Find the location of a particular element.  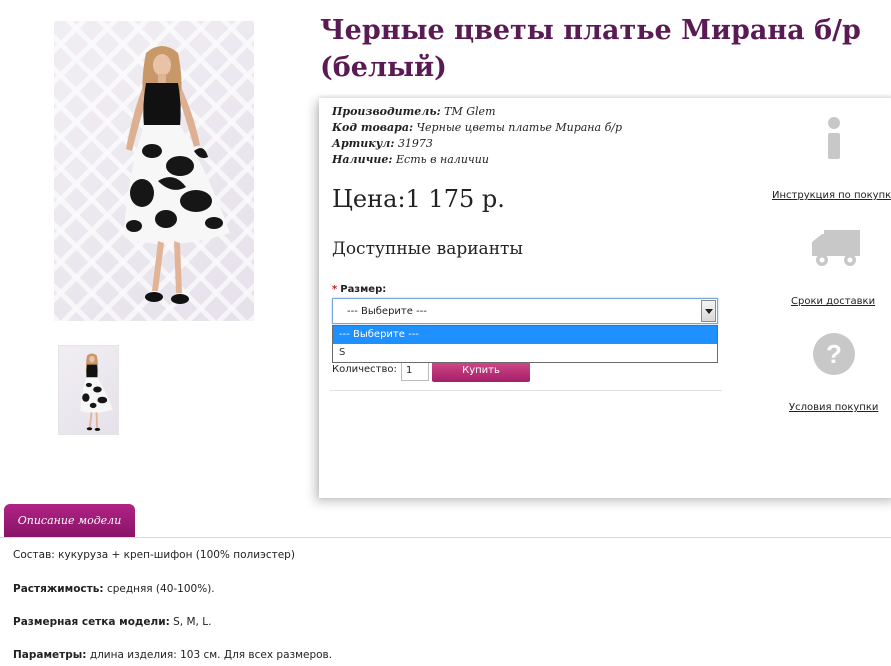

dress-photo is located at coordinates (177, 175).